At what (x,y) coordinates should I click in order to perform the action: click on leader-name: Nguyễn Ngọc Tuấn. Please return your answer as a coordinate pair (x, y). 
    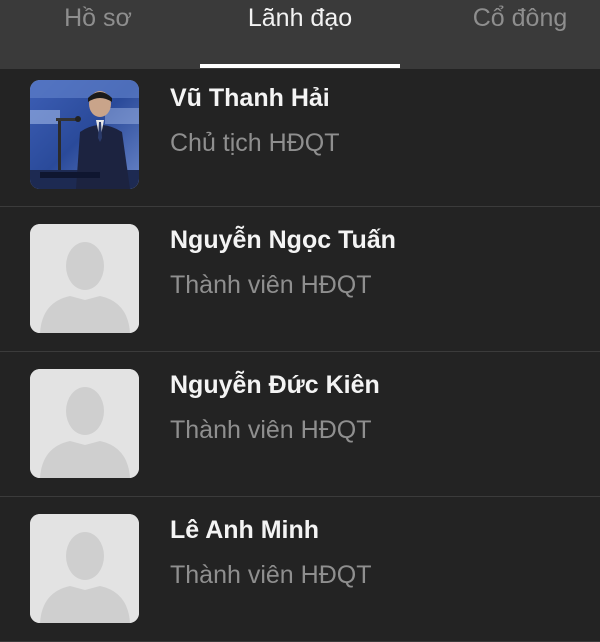
    Looking at the image, I should click on (283, 240).